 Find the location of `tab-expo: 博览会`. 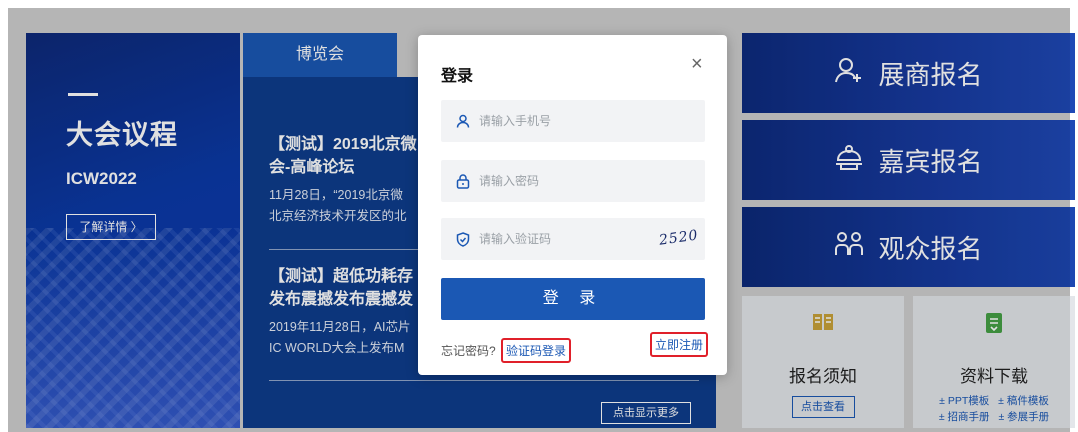

tab-expo: 博览会 is located at coordinates (320, 55).